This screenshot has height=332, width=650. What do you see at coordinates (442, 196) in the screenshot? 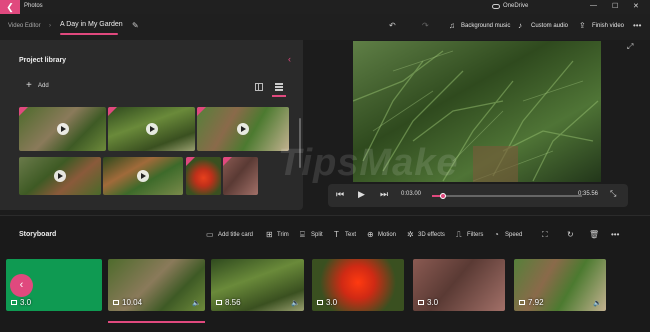
I see `seek-bar-handle` at bounding box center [442, 196].